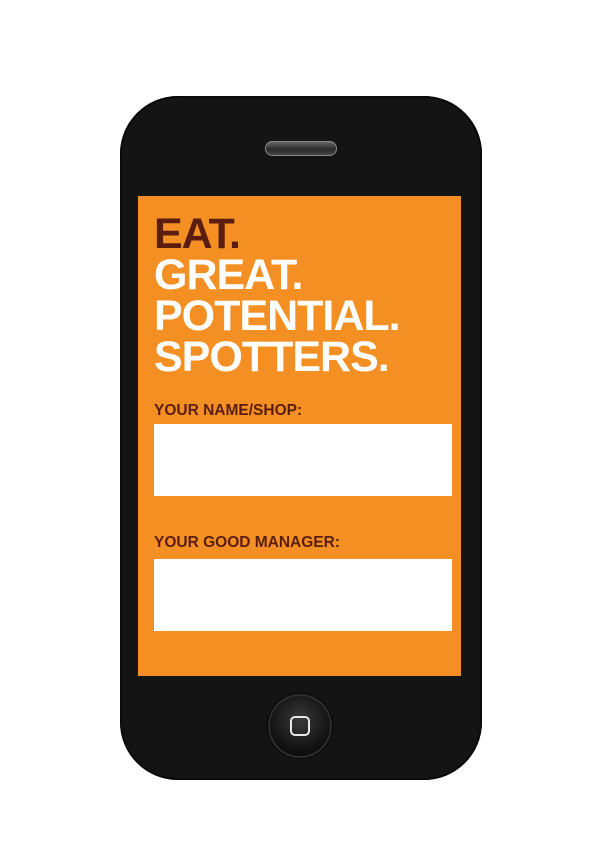  What do you see at coordinates (228, 410) in the screenshot?
I see `name-shop-label: YOUR NAME/SHOP:` at bounding box center [228, 410].